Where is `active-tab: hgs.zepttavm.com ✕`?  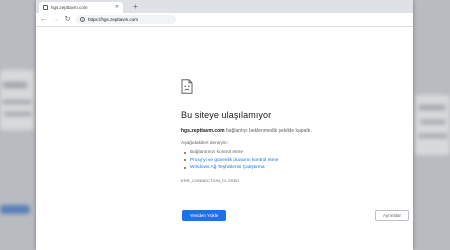
active-tab: hgs.zepttavm.com ✕ is located at coordinates (81, 7).